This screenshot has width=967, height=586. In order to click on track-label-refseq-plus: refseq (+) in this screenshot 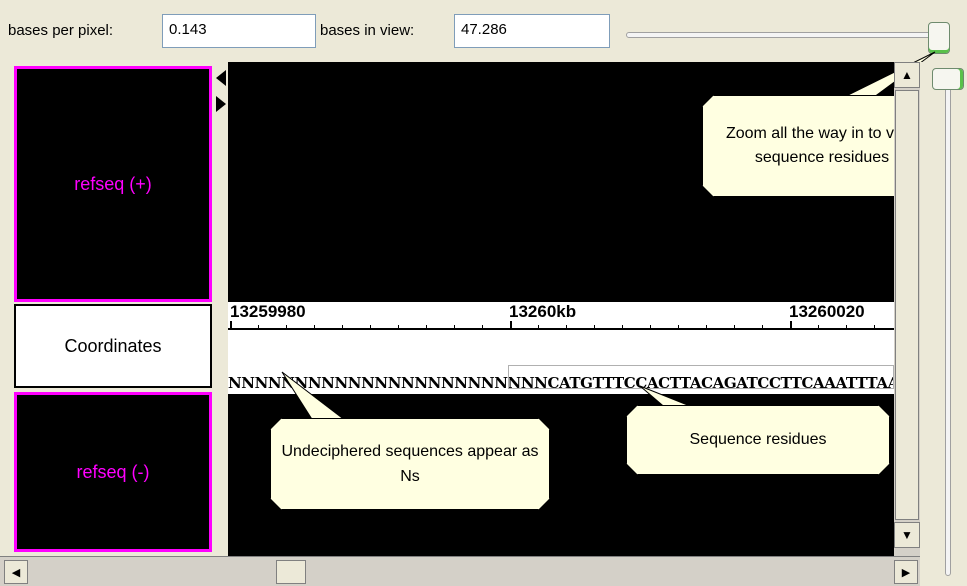, I will do `click(113, 184)`.